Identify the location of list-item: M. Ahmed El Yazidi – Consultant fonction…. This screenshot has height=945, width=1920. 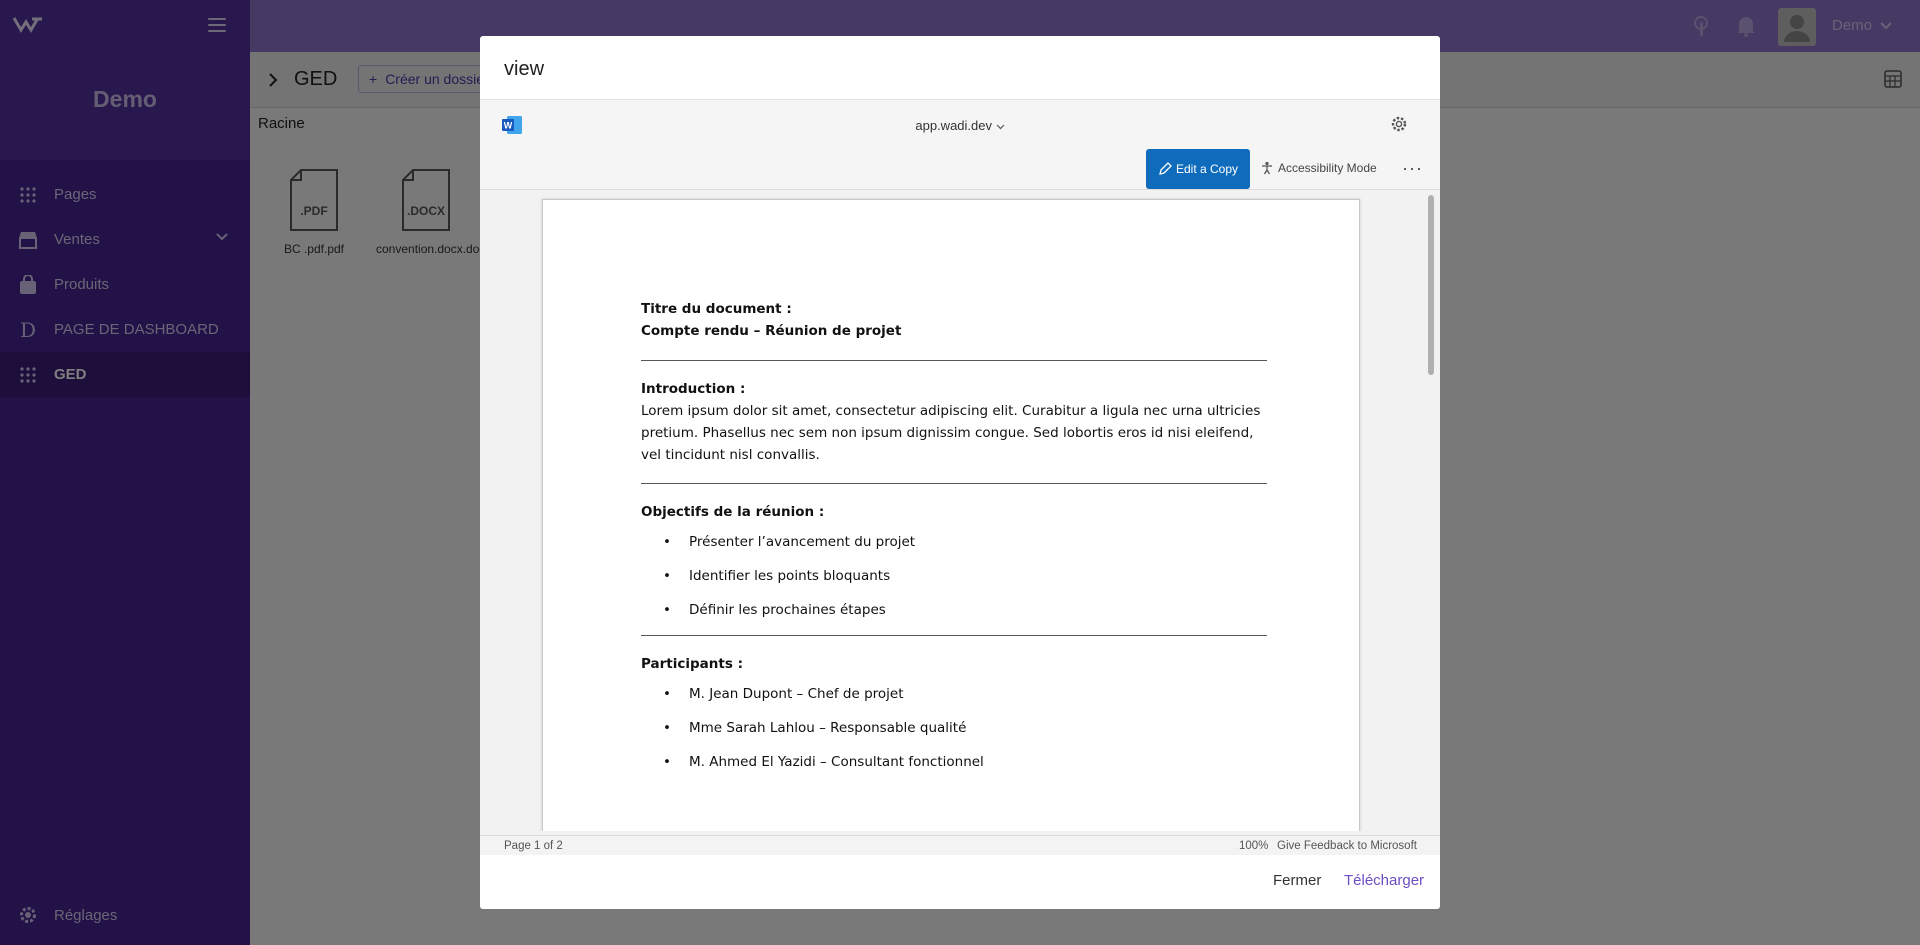
(954, 764).